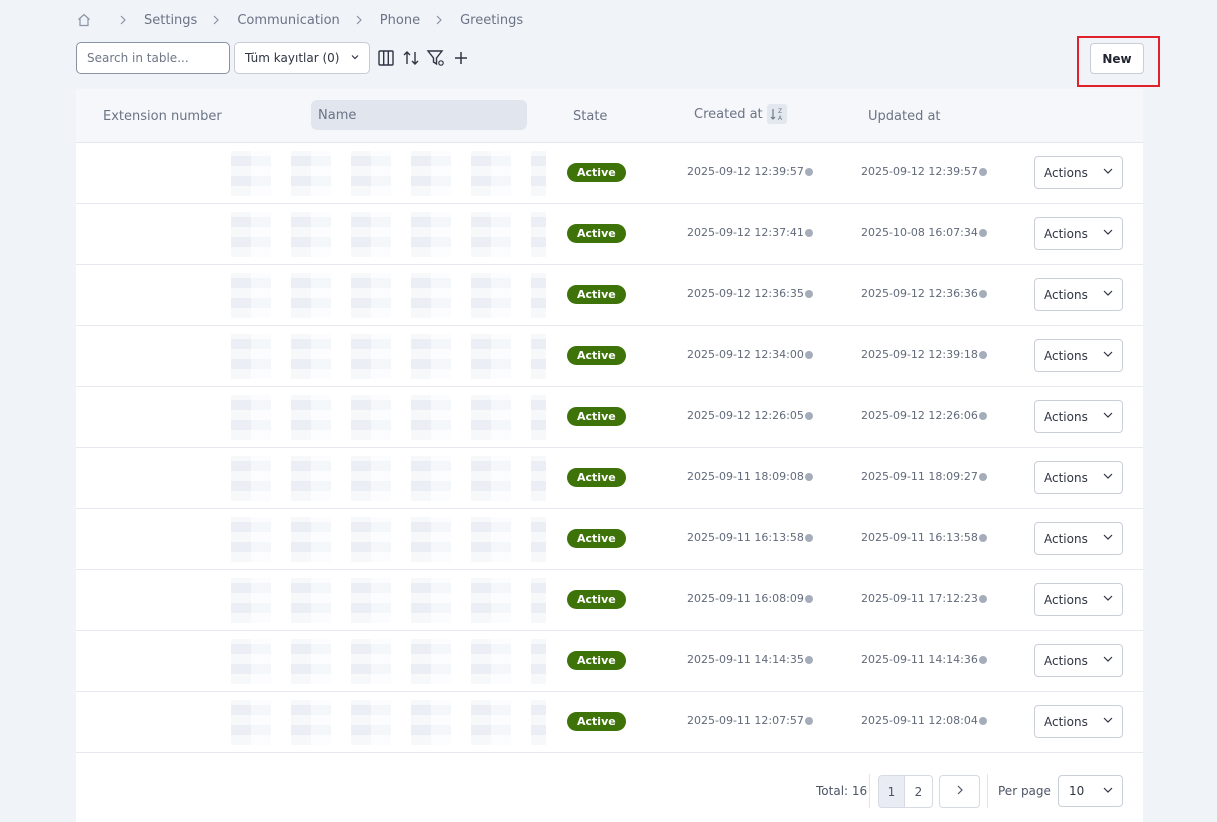 Image resolution: width=1217 pixels, height=822 pixels. Describe the element at coordinates (776, 114) in the screenshot. I see `sort-descending-icon: ZA` at that location.